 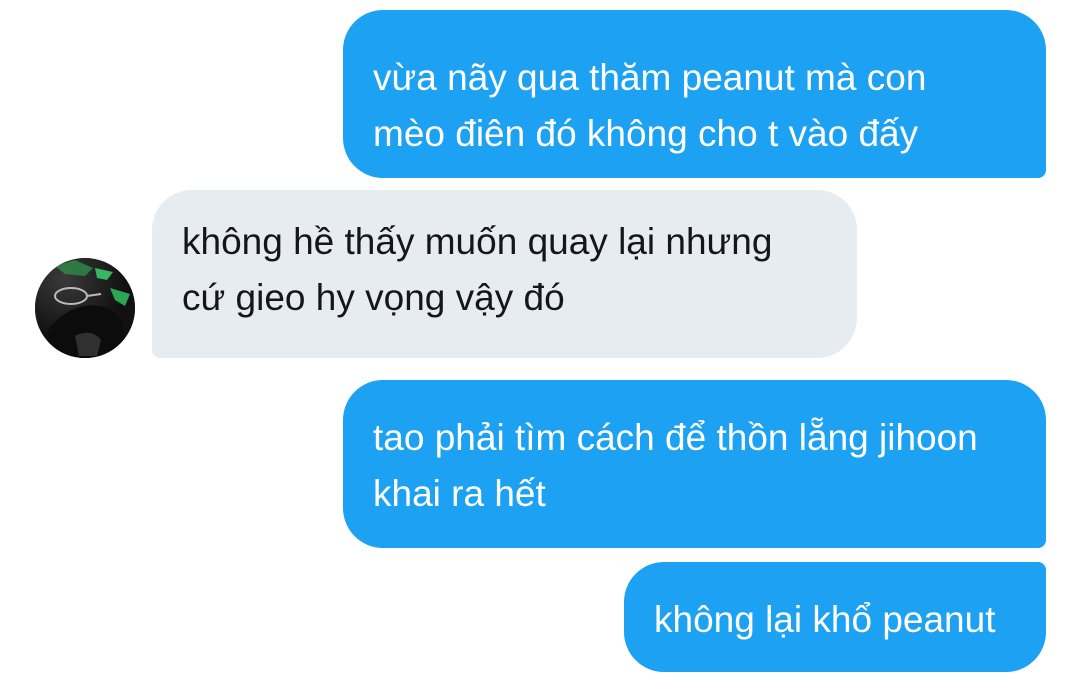 What do you see at coordinates (459, 493) in the screenshot?
I see `message-text-line: khai ra hết` at bounding box center [459, 493].